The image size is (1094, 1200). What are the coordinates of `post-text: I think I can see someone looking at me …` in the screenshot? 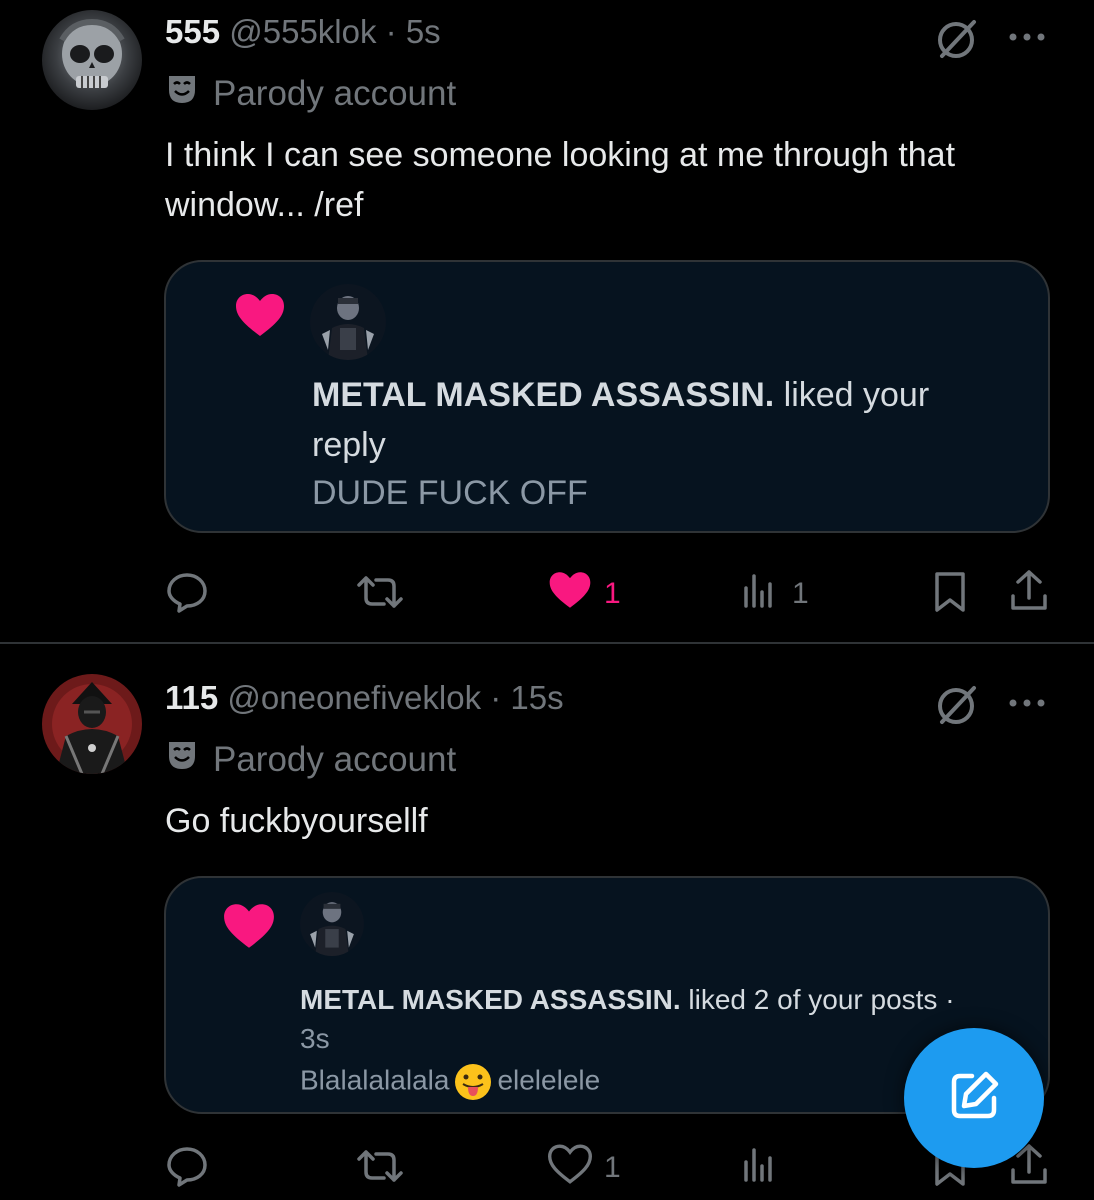 It's located at (560, 180).